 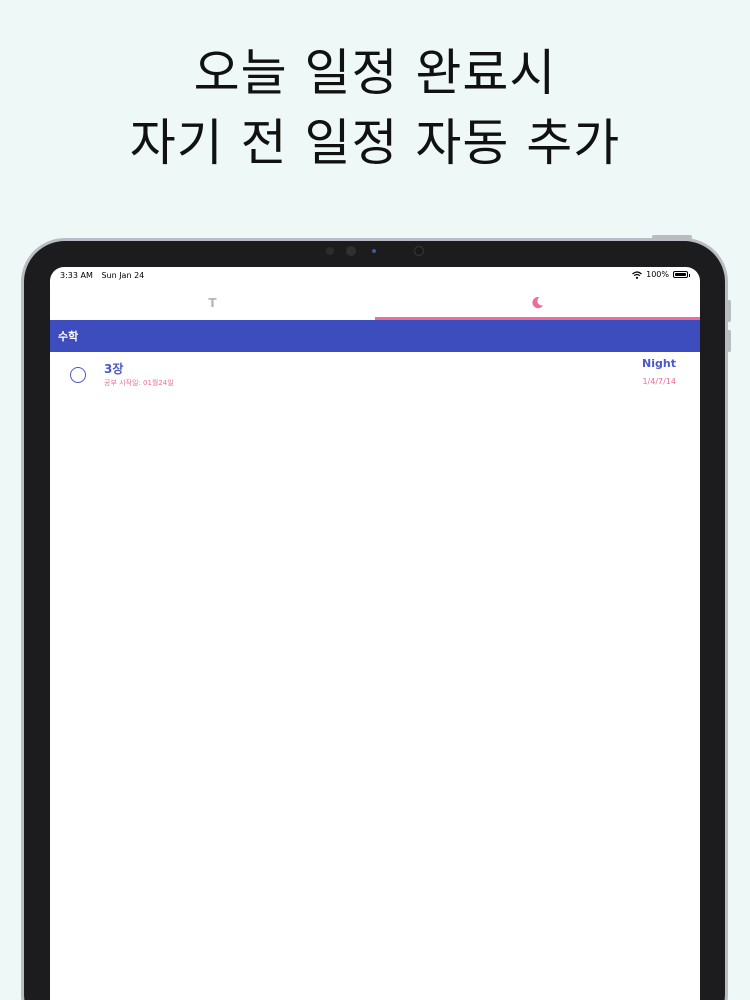 What do you see at coordinates (375, 108) in the screenshot?
I see `promo-headline: 오늘 일정 완료시 자기 전 일정 자동 추가` at bounding box center [375, 108].